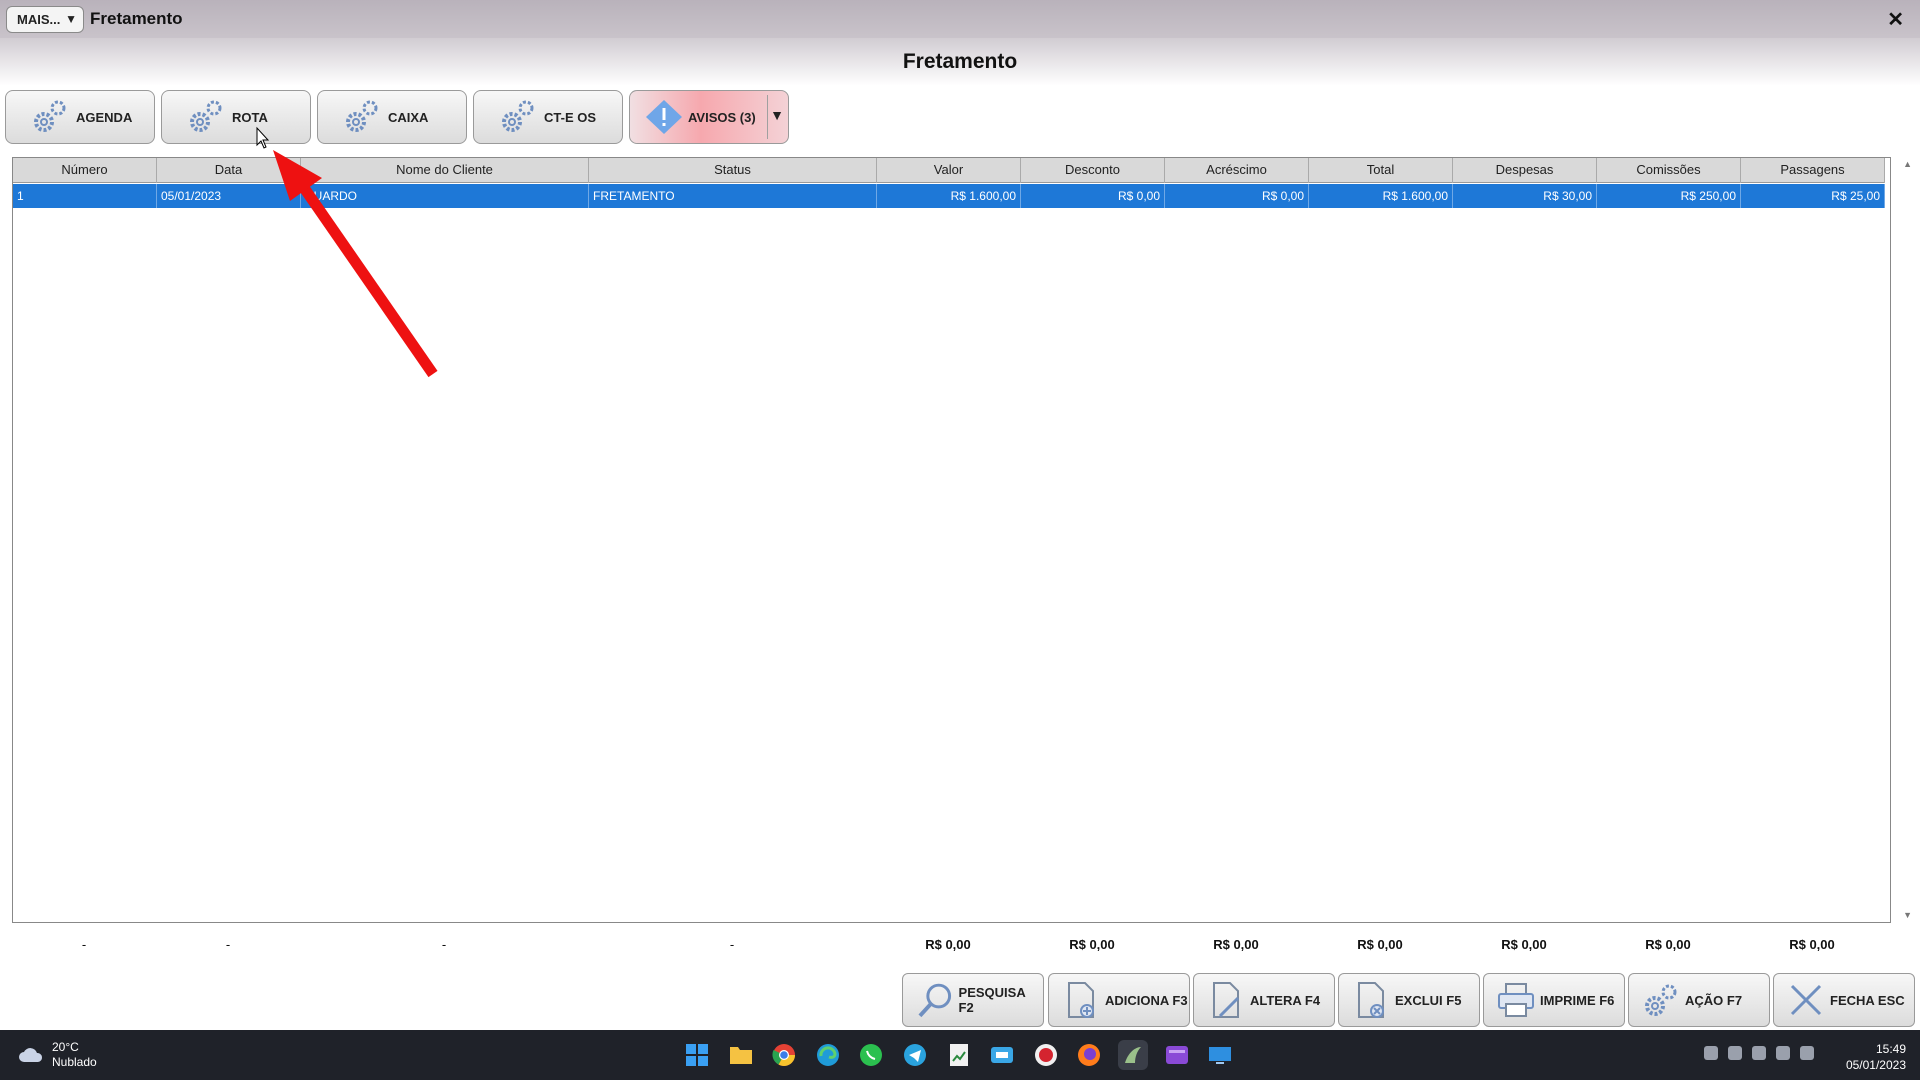 The width and height of the screenshot is (1920, 1080). I want to click on window-title: Fretamento, so click(136, 18).